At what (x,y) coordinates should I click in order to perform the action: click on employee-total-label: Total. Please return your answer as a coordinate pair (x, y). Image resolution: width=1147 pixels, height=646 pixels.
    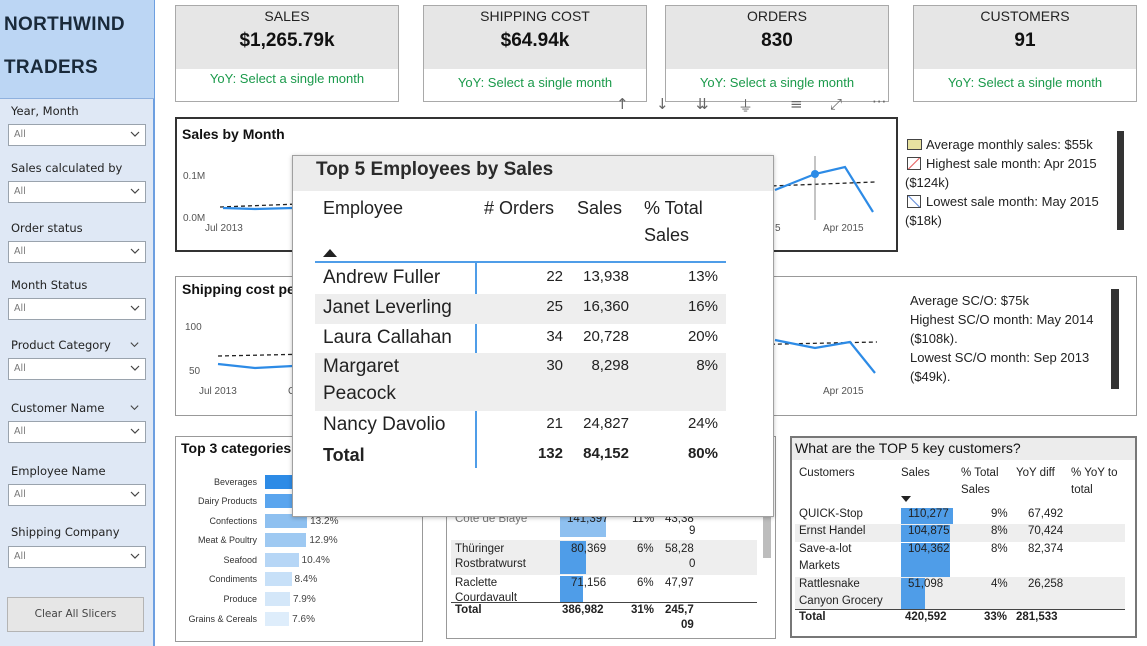
    Looking at the image, I should click on (344, 455).